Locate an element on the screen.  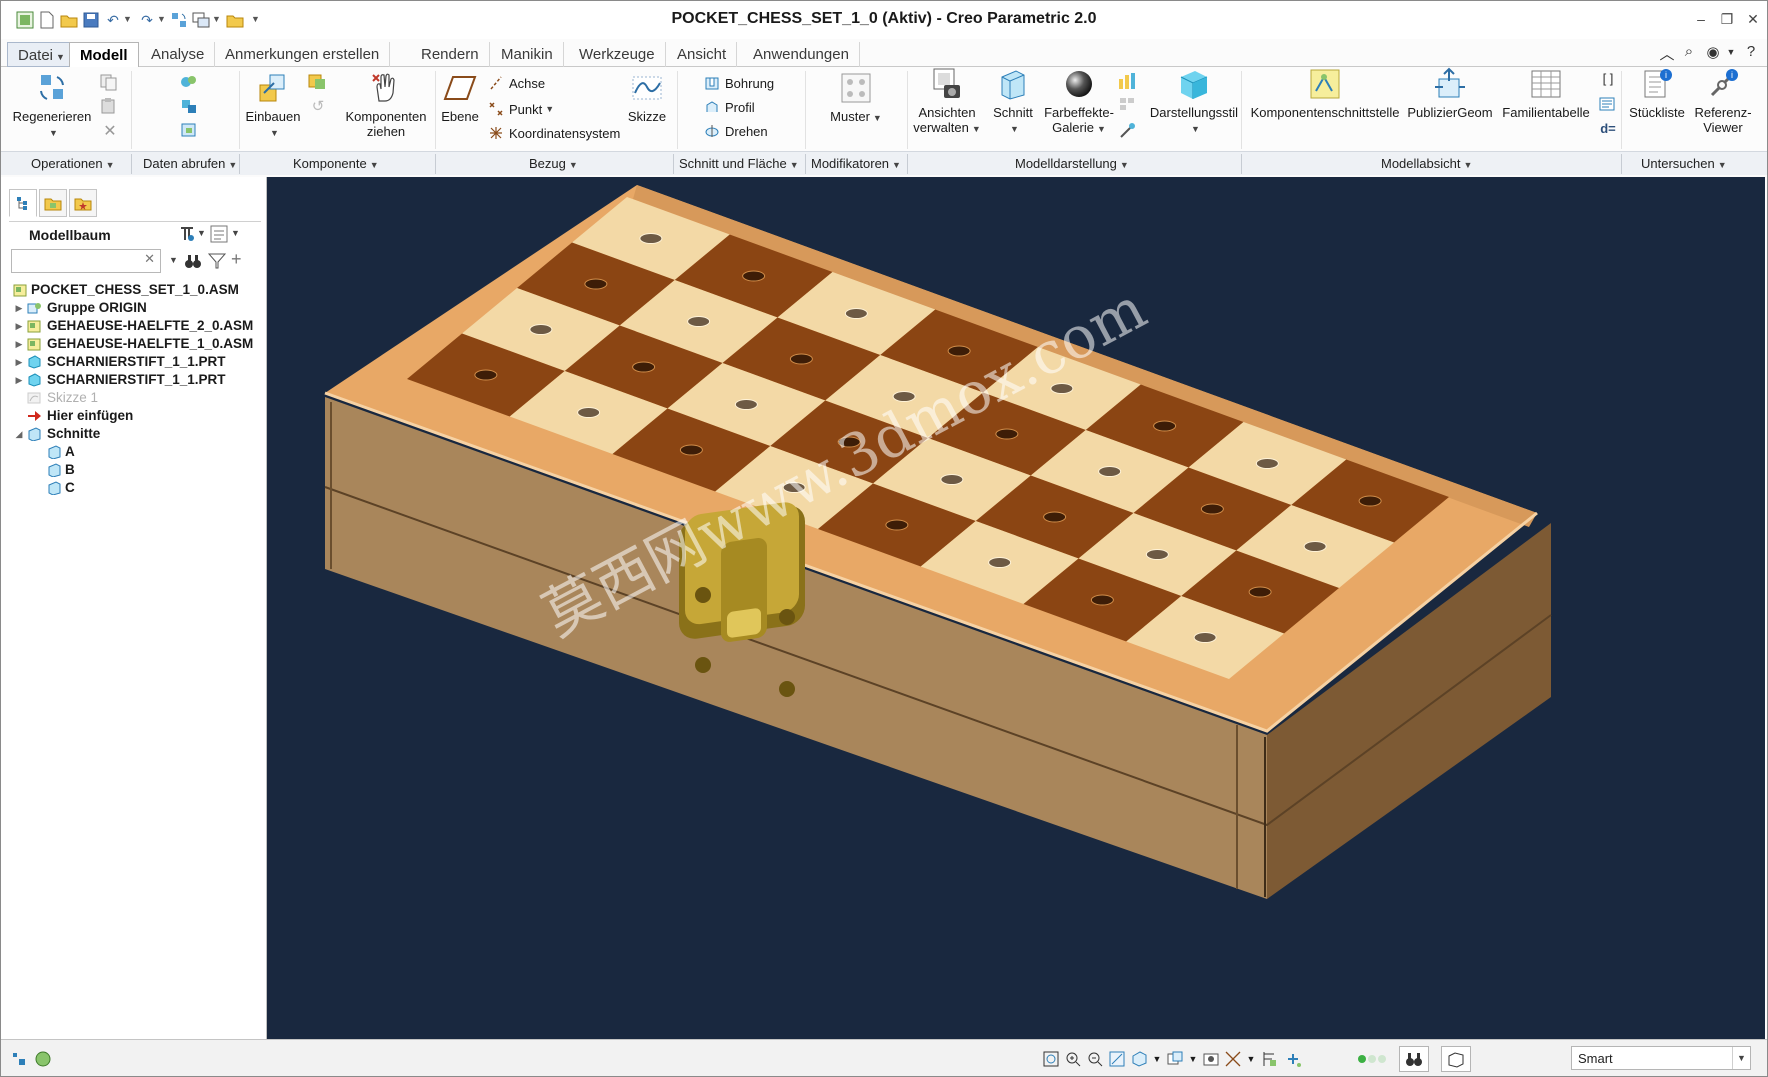
referenz-viewer-button: i Referenz- Viewer is located at coordinates (1723, 101).